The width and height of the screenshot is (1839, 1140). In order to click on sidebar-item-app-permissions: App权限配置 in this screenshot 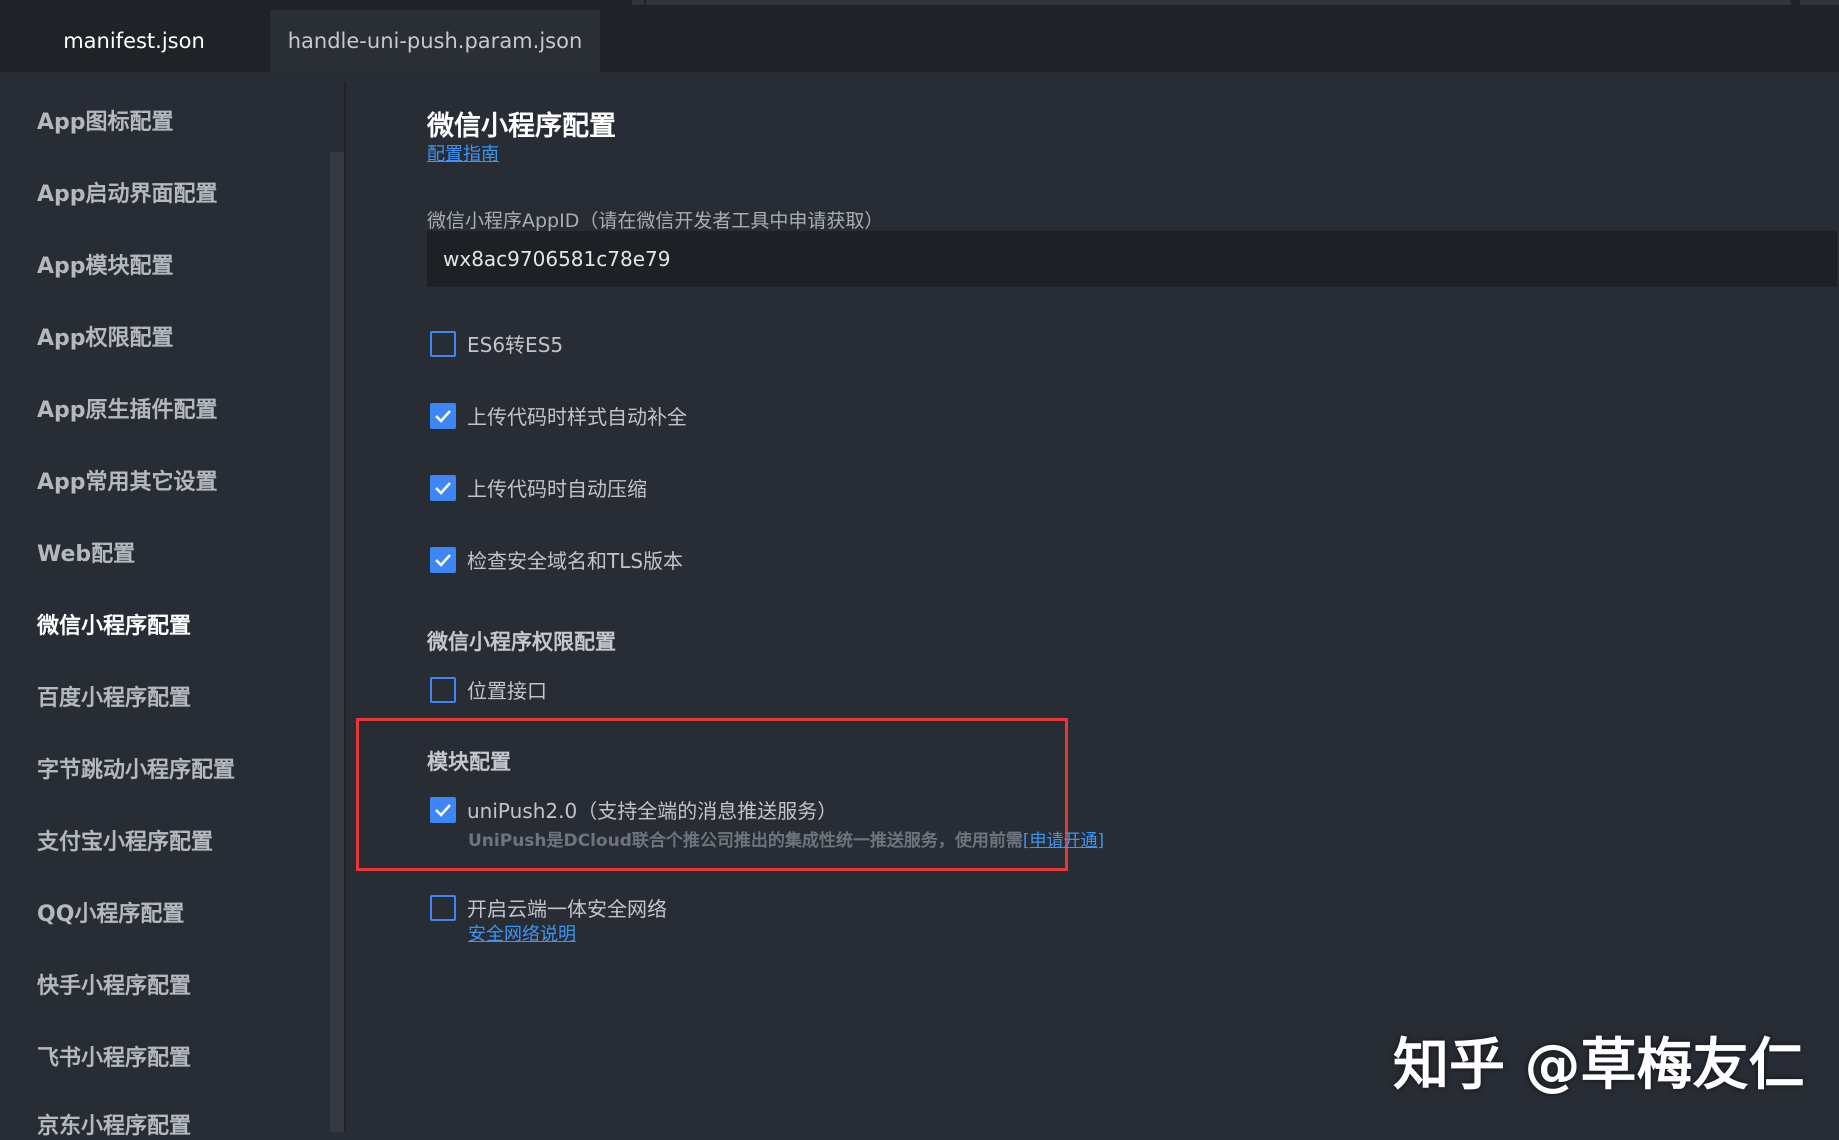, I will do `click(105, 336)`.